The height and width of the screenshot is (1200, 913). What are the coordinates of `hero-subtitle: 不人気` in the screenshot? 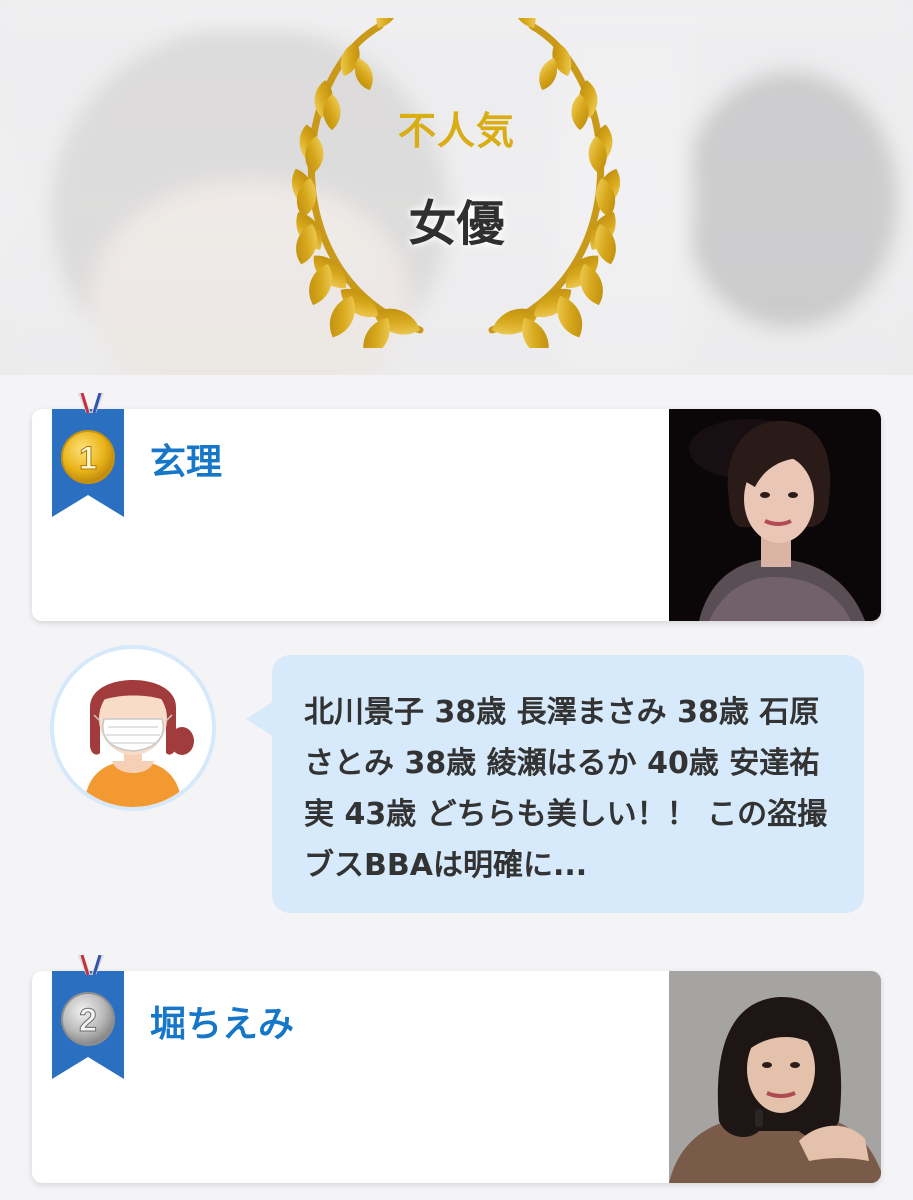 It's located at (456, 131).